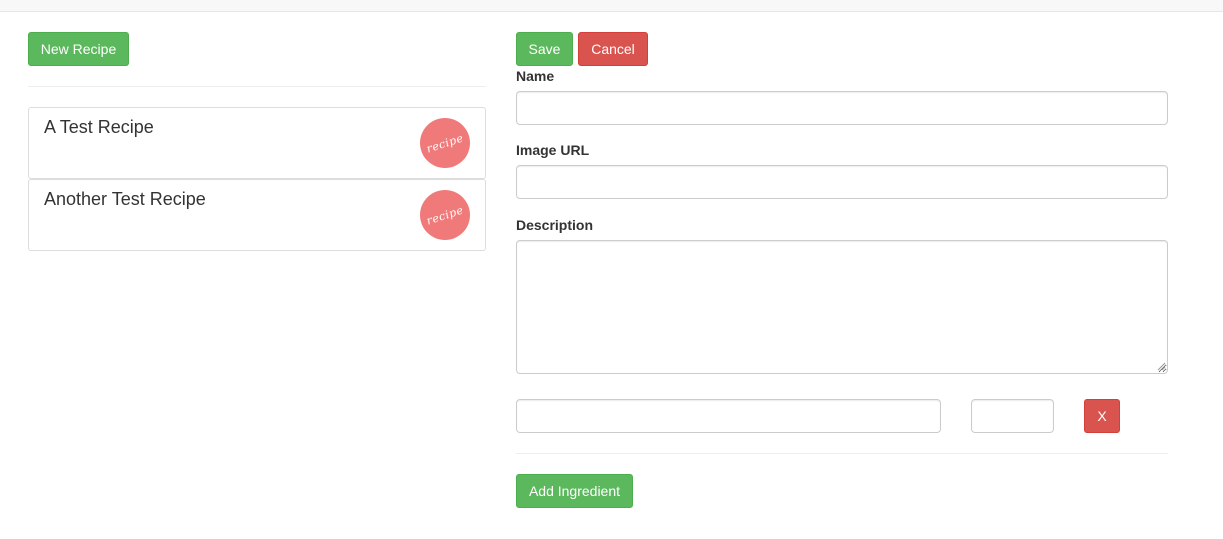 The height and width of the screenshot is (539, 1223). I want to click on cancel-button: Cancel, so click(613, 49).